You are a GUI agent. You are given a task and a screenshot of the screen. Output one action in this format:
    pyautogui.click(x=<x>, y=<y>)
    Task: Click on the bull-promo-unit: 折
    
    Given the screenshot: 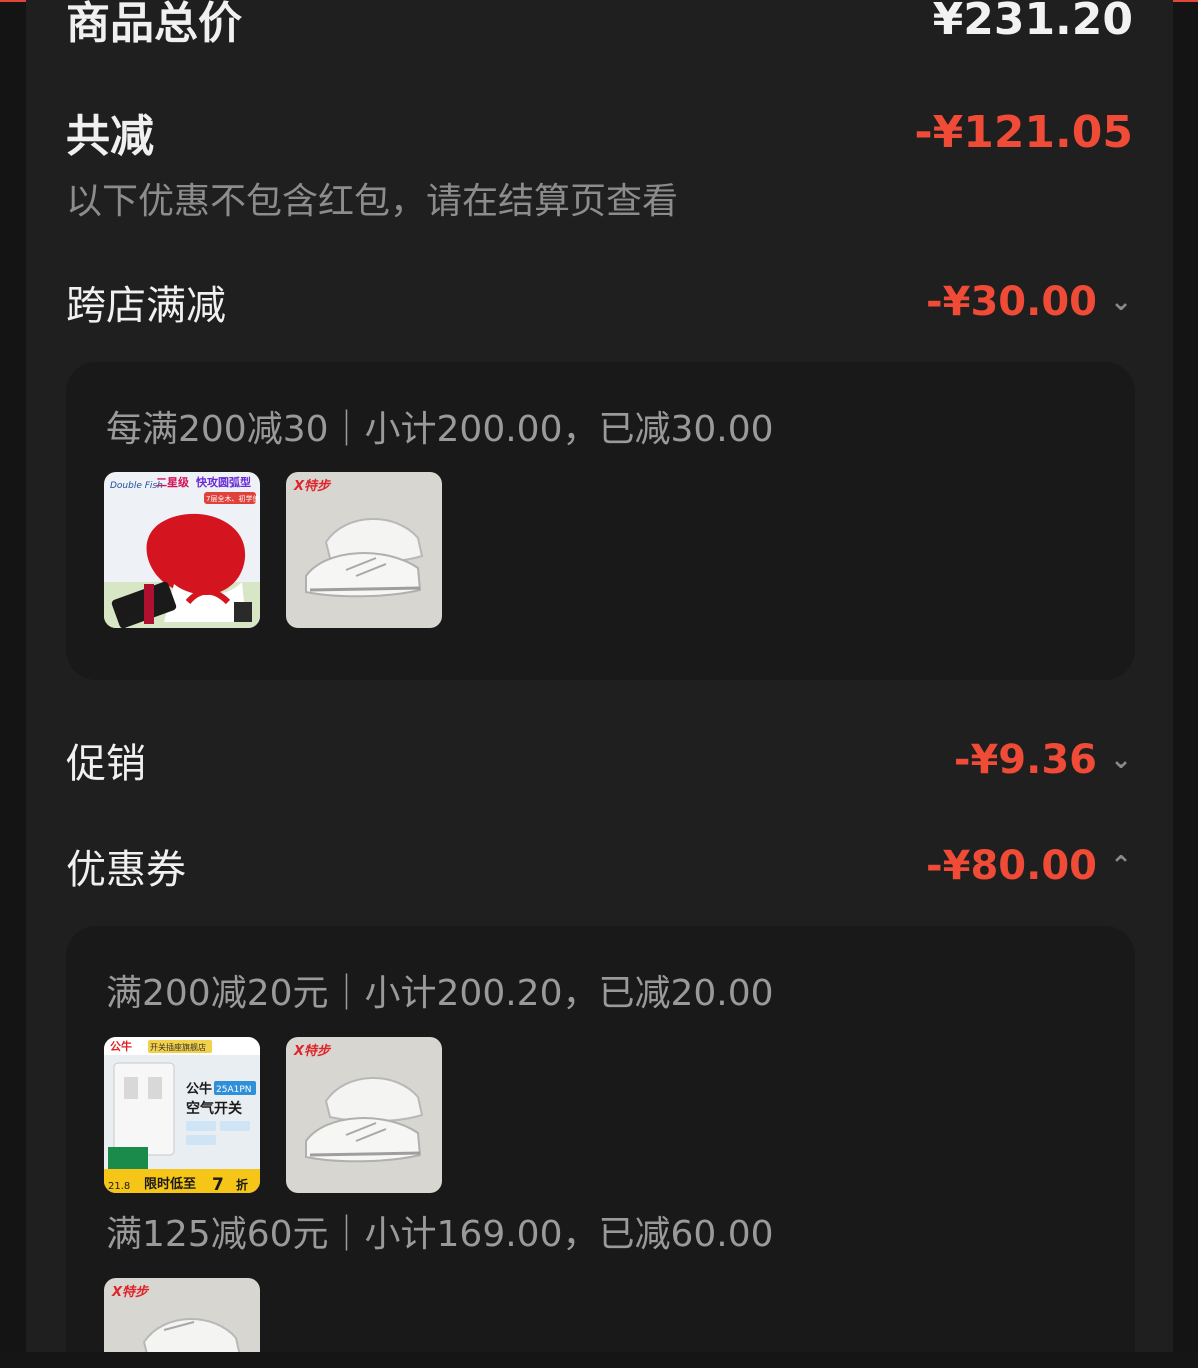 What is the action you would take?
    pyautogui.click(x=242, y=1184)
    